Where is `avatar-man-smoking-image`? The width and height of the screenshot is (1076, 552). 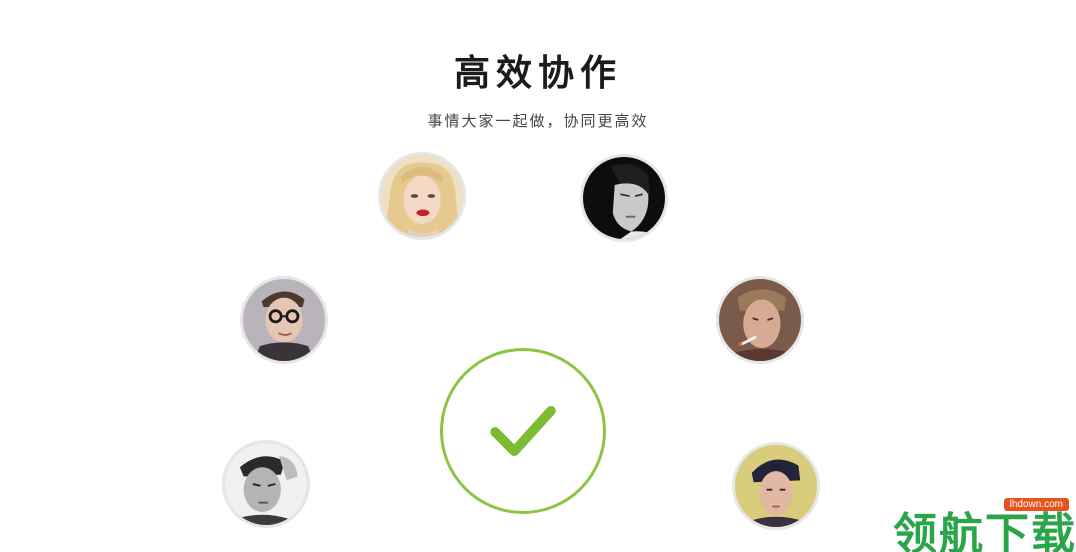 avatar-man-smoking-image is located at coordinates (760, 320).